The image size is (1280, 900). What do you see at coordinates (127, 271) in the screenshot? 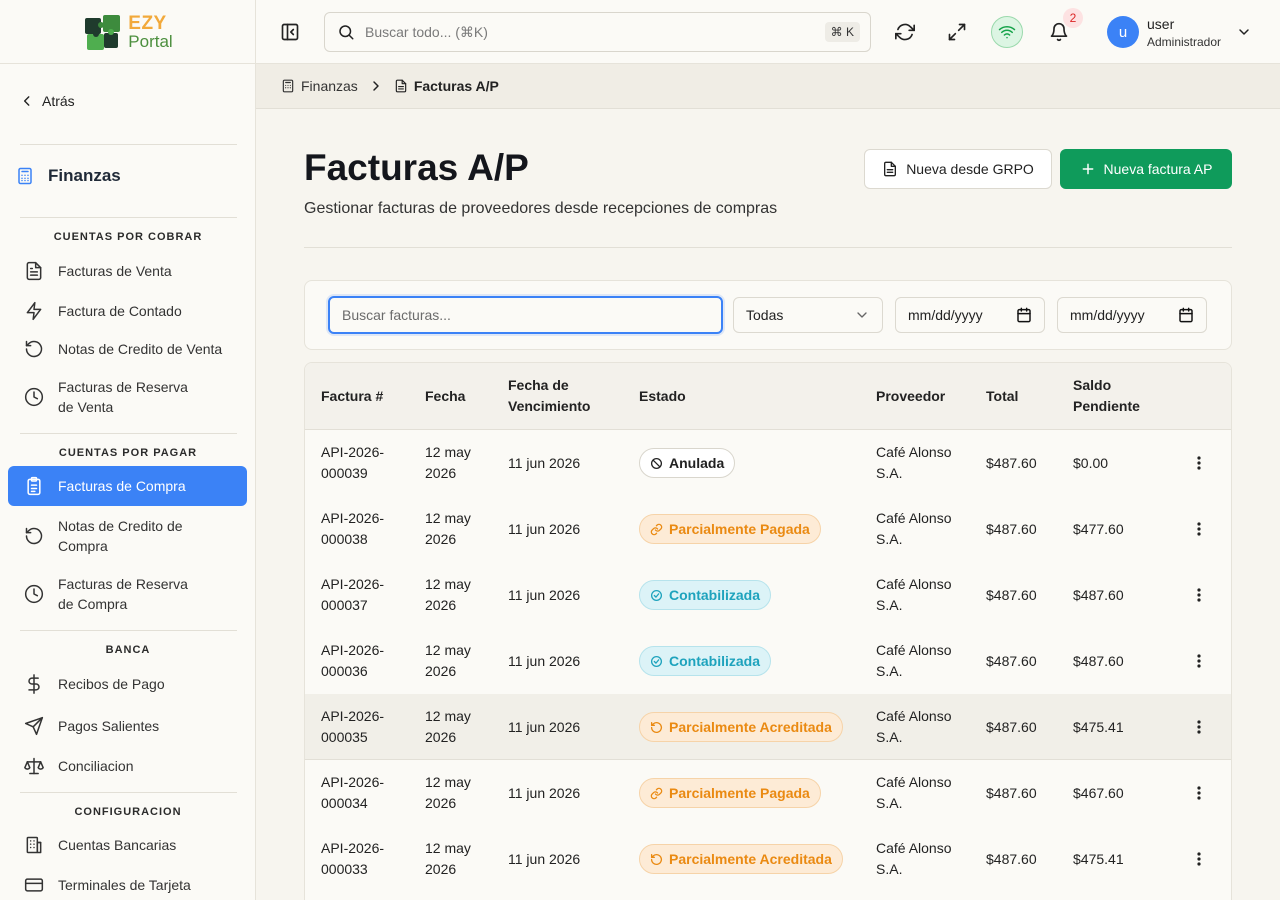
I see `sidebar-item-facturas-de-venta: Facturas de Venta` at bounding box center [127, 271].